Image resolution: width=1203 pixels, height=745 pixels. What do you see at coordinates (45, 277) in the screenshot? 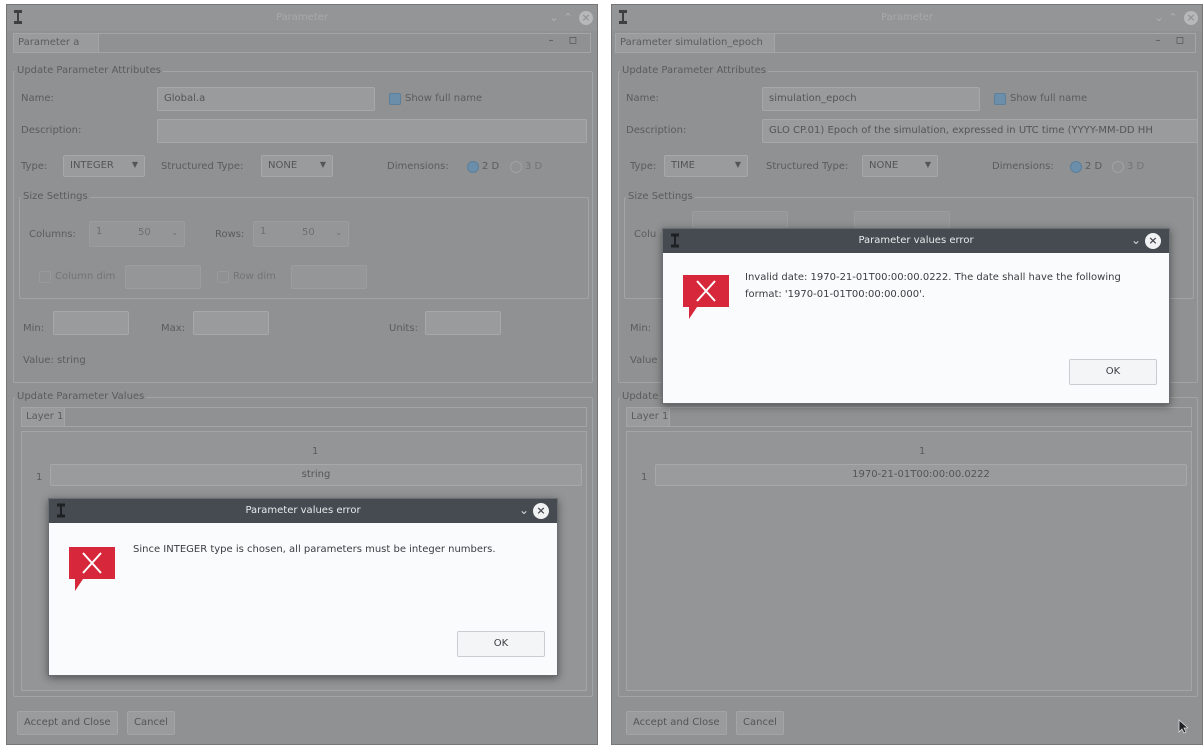
I see `column-dim-checkbox` at bounding box center [45, 277].